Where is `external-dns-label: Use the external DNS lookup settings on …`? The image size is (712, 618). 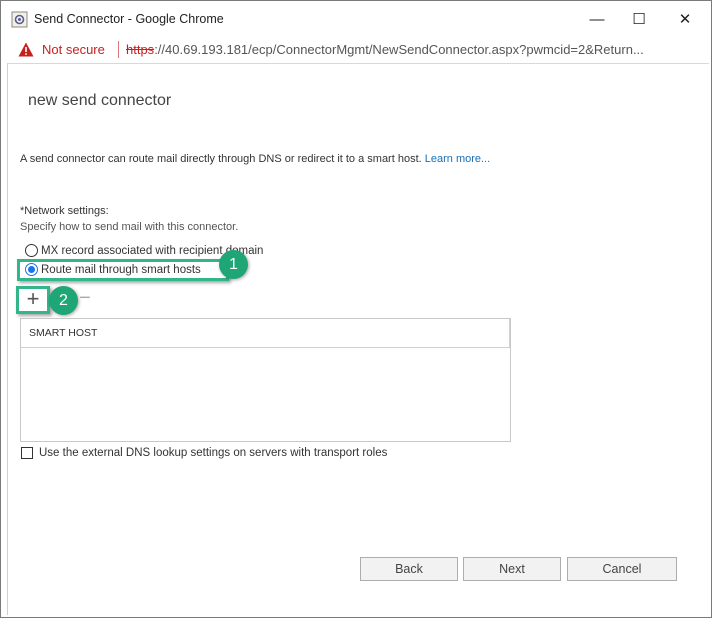
external-dns-label: Use the external DNS lookup settings on … is located at coordinates (213, 453).